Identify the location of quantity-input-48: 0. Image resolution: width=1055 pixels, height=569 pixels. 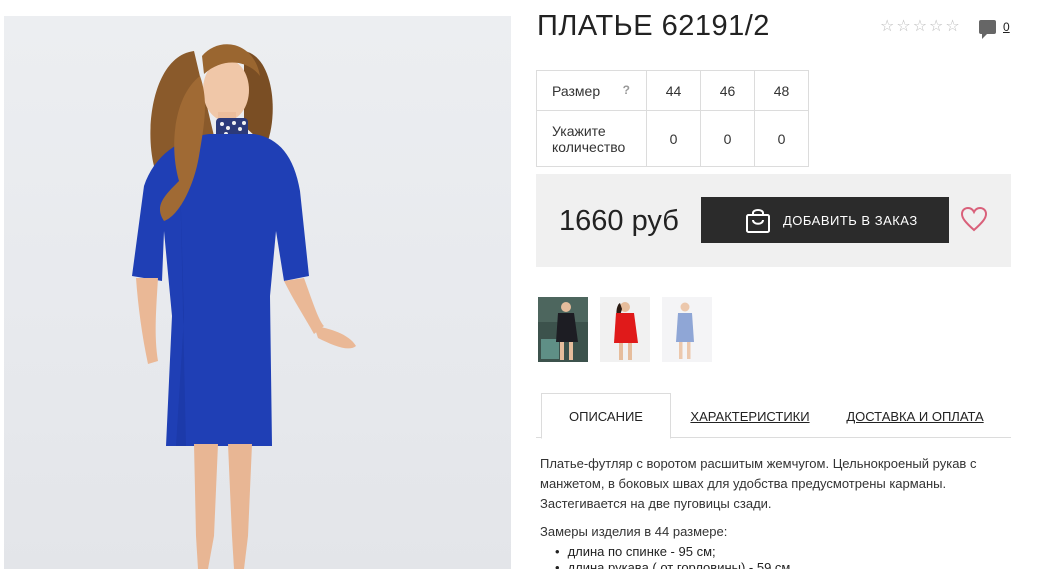
(781, 138).